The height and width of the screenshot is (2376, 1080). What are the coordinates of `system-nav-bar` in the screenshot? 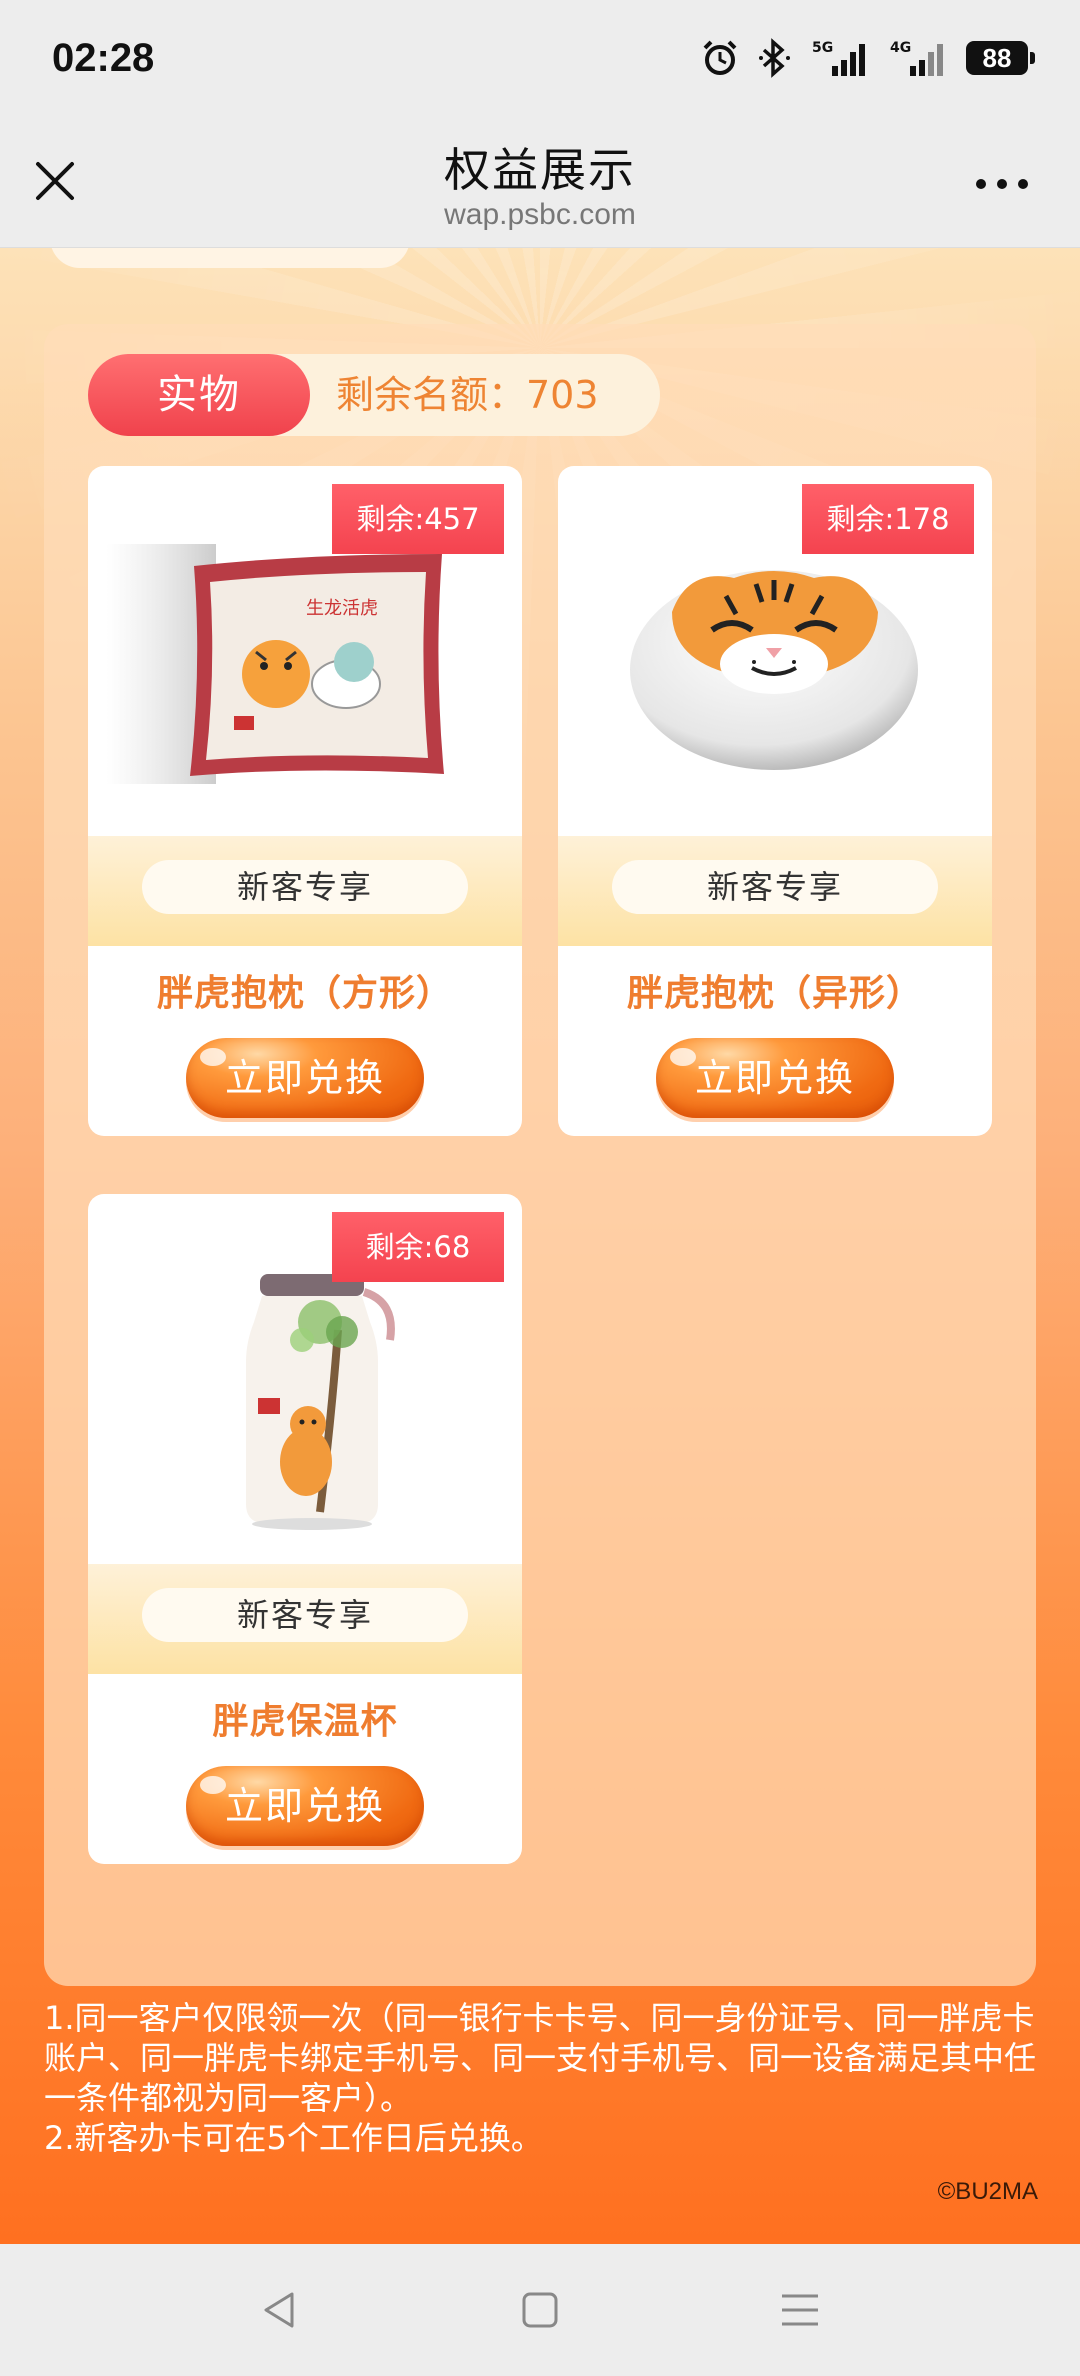 It's located at (540, 2310).